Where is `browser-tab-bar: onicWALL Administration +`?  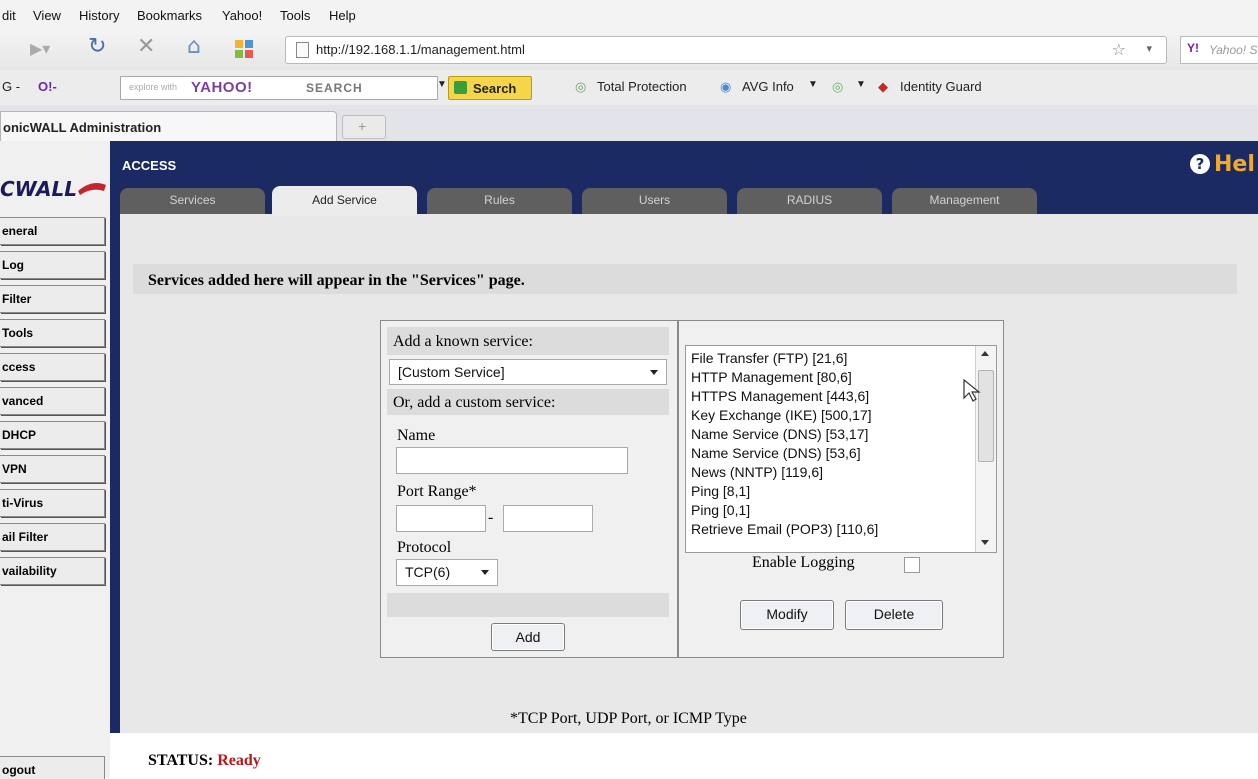 browser-tab-bar: onicWALL Administration + is located at coordinates (629, 123).